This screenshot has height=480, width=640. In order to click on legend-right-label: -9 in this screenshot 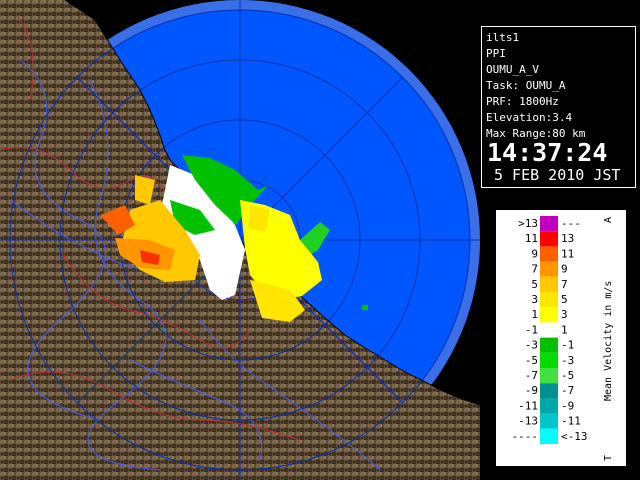, I will do `click(567, 405)`.